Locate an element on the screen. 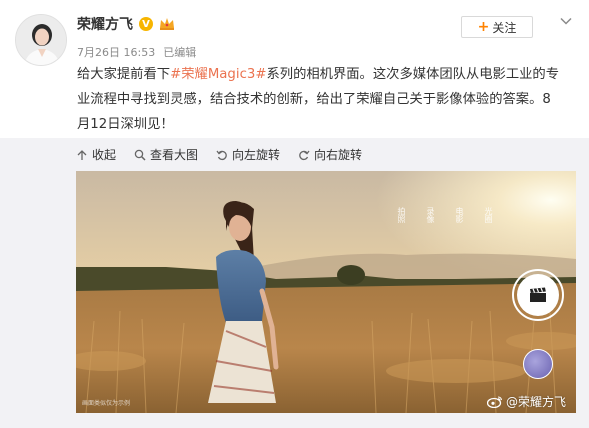 Image resolution: width=589 pixels, height=428 pixels. magnifier-icon is located at coordinates (140, 155).